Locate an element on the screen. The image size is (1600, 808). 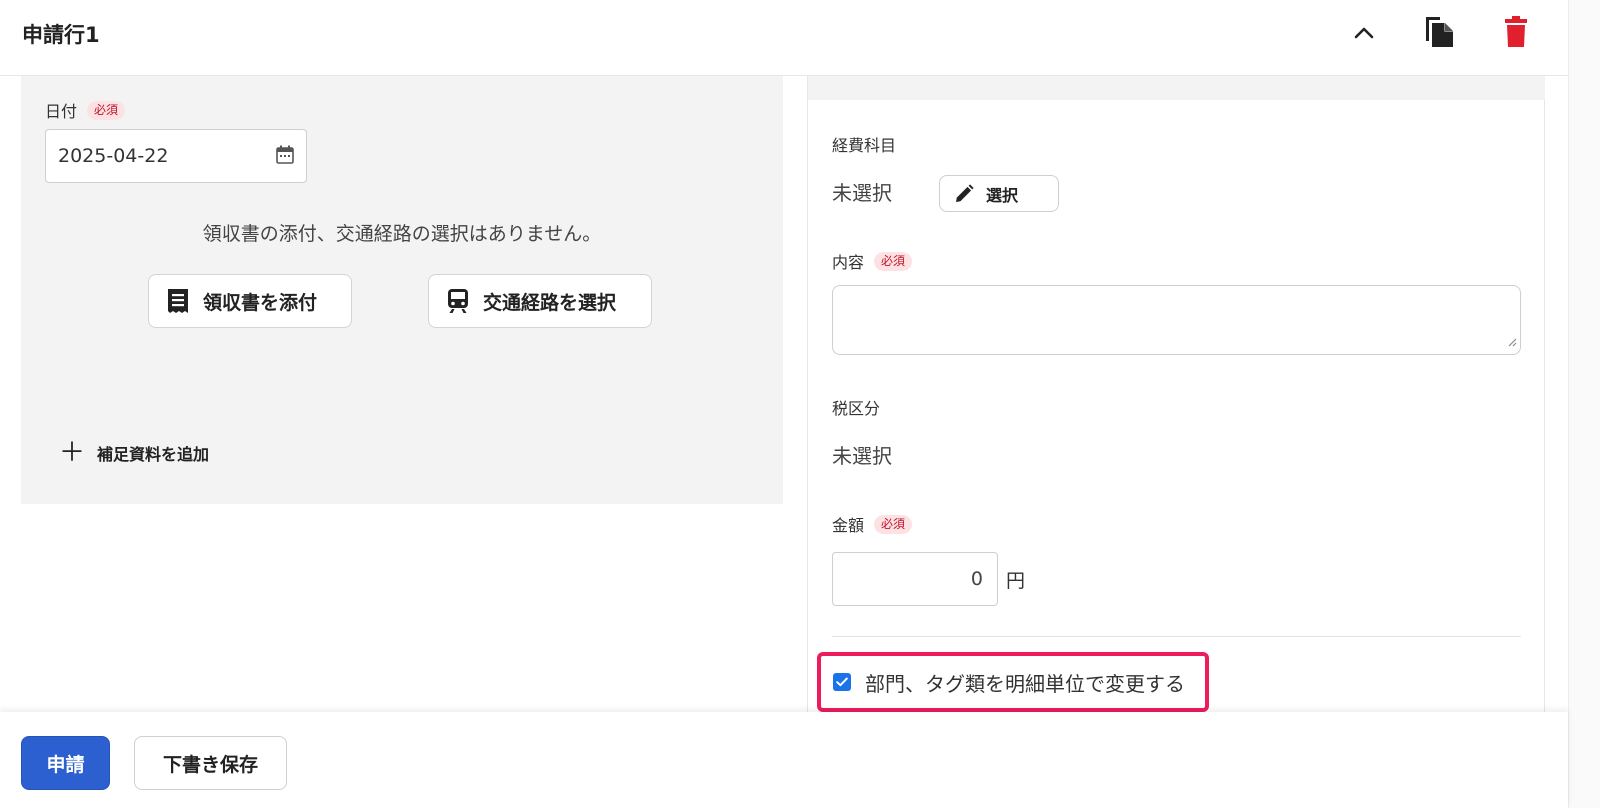
expense-item-value: 未選択 is located at coordinates (862, 193).